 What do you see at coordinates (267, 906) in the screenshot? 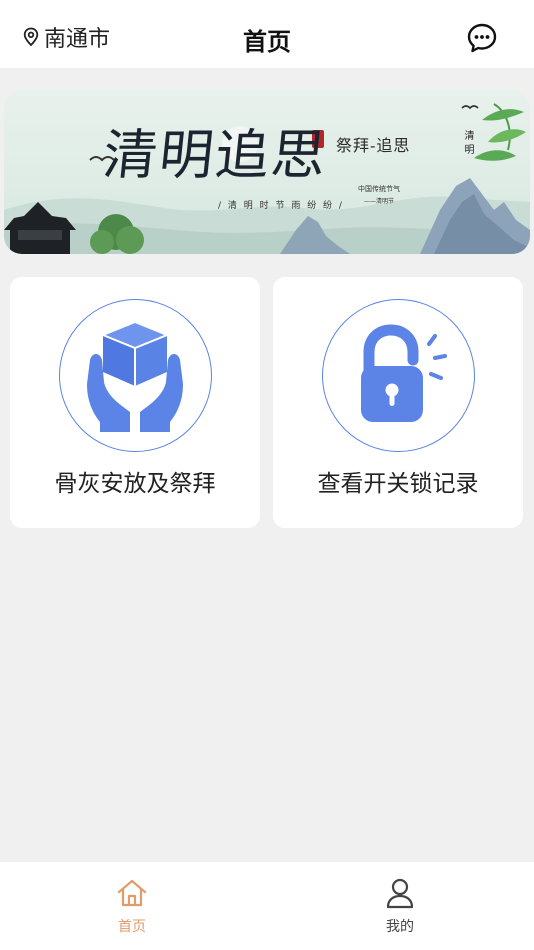
I see `bottom-tab-bar: 首页 我的` at bounding box center [267, 906].